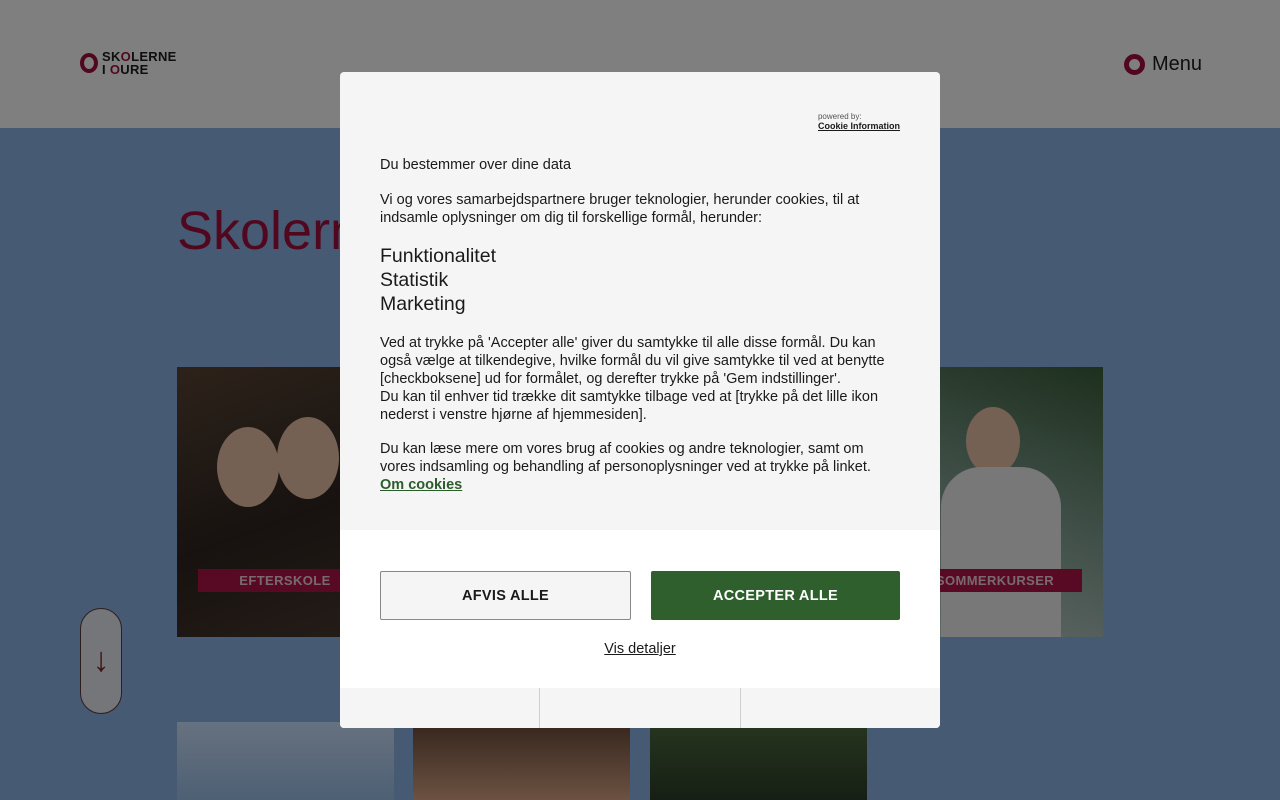 This screenshot has width=1280, height=800. What do you see at coordinates (505, 595) in the screenshot?
I see `reject-all-button: AFVIS ALLE` at bounding box center [505, 595].